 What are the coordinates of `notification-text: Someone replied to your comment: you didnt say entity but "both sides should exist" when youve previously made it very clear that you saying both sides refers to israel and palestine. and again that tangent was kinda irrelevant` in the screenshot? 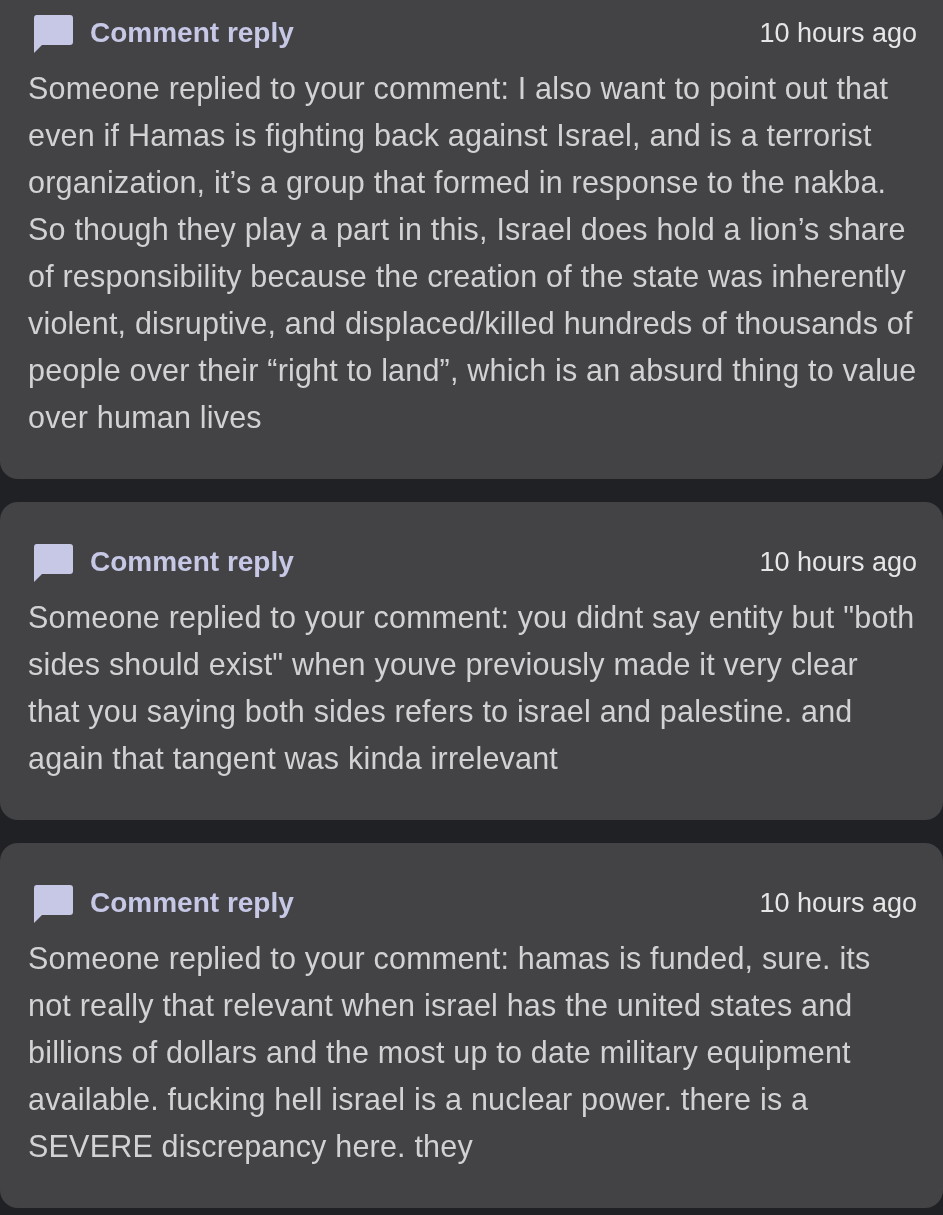 It's located at (472, 688).